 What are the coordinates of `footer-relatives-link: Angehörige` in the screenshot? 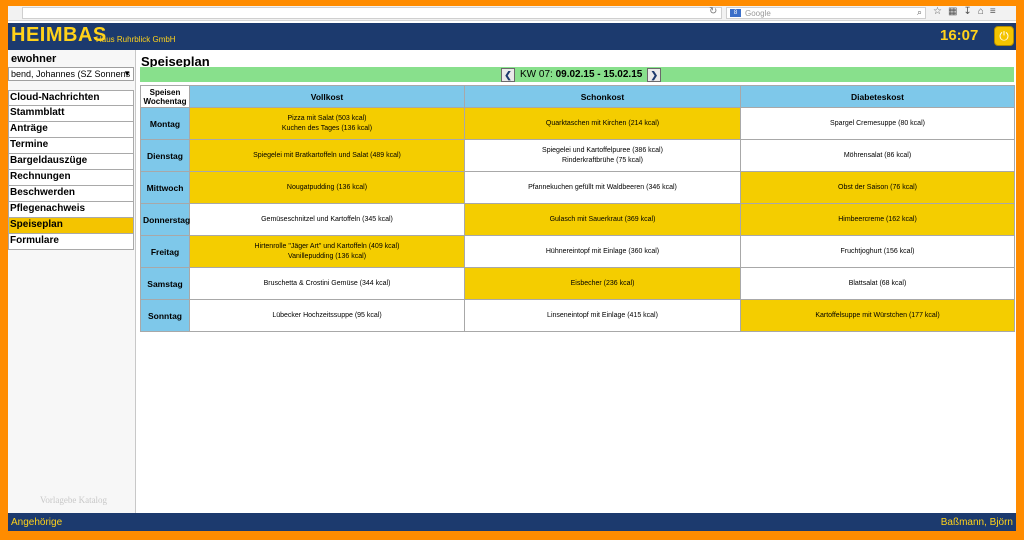 It's located at (36, 522).